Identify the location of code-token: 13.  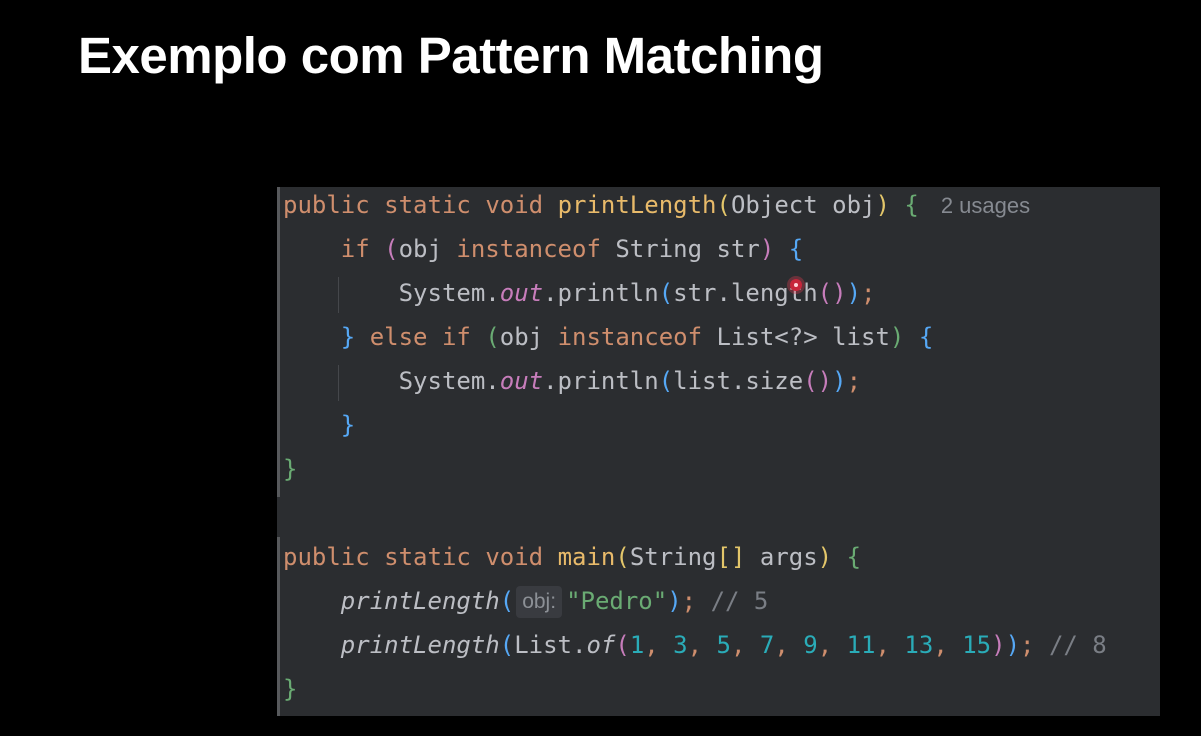
(919, 645).